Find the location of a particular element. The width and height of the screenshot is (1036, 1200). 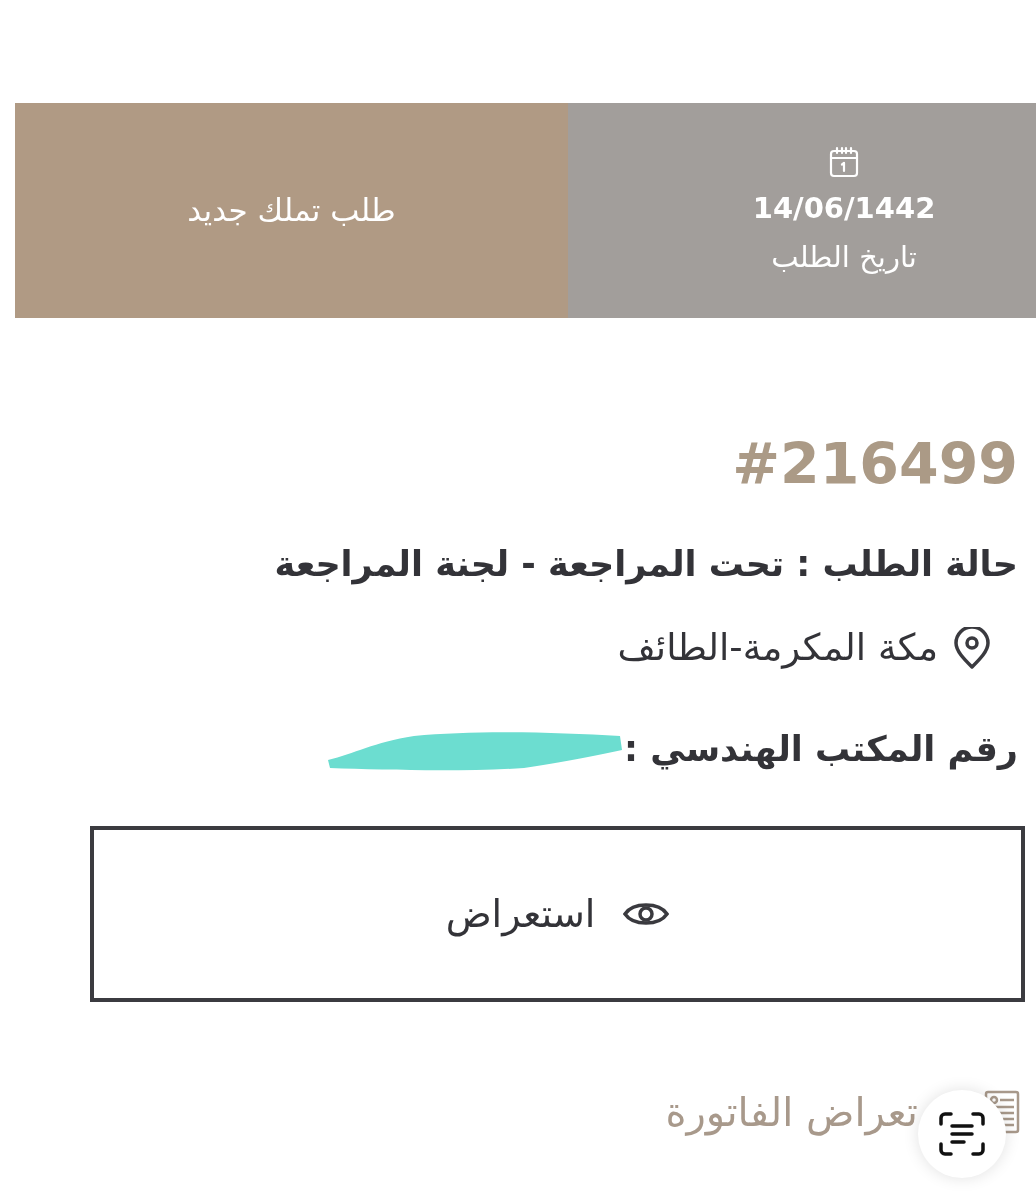

request-status: حالة الطلب : تحت المراجعة - لجنة المراجعة is located at coordinates (646, 565).